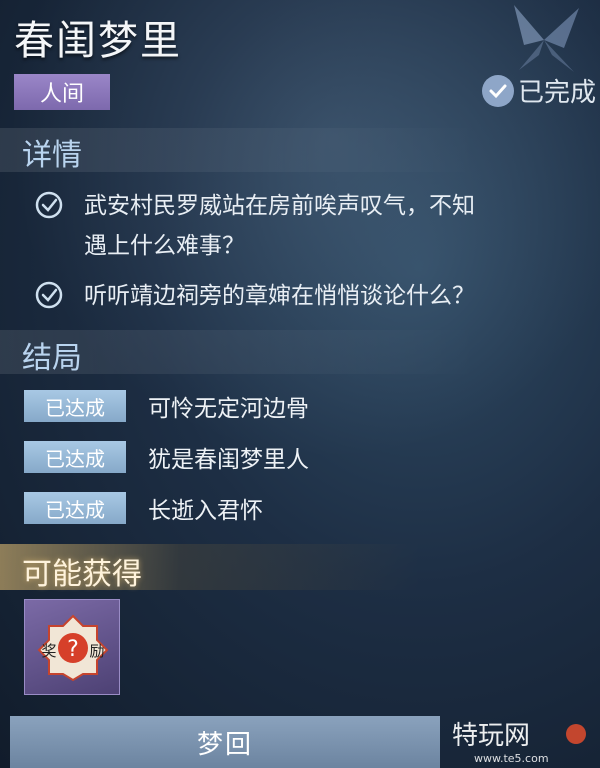 The width and height of the screenshot is (600, 768). Describe the element at coordinates (205, 511) in the screenshot. I see `ending-text: 长逝入君怀` at that location.